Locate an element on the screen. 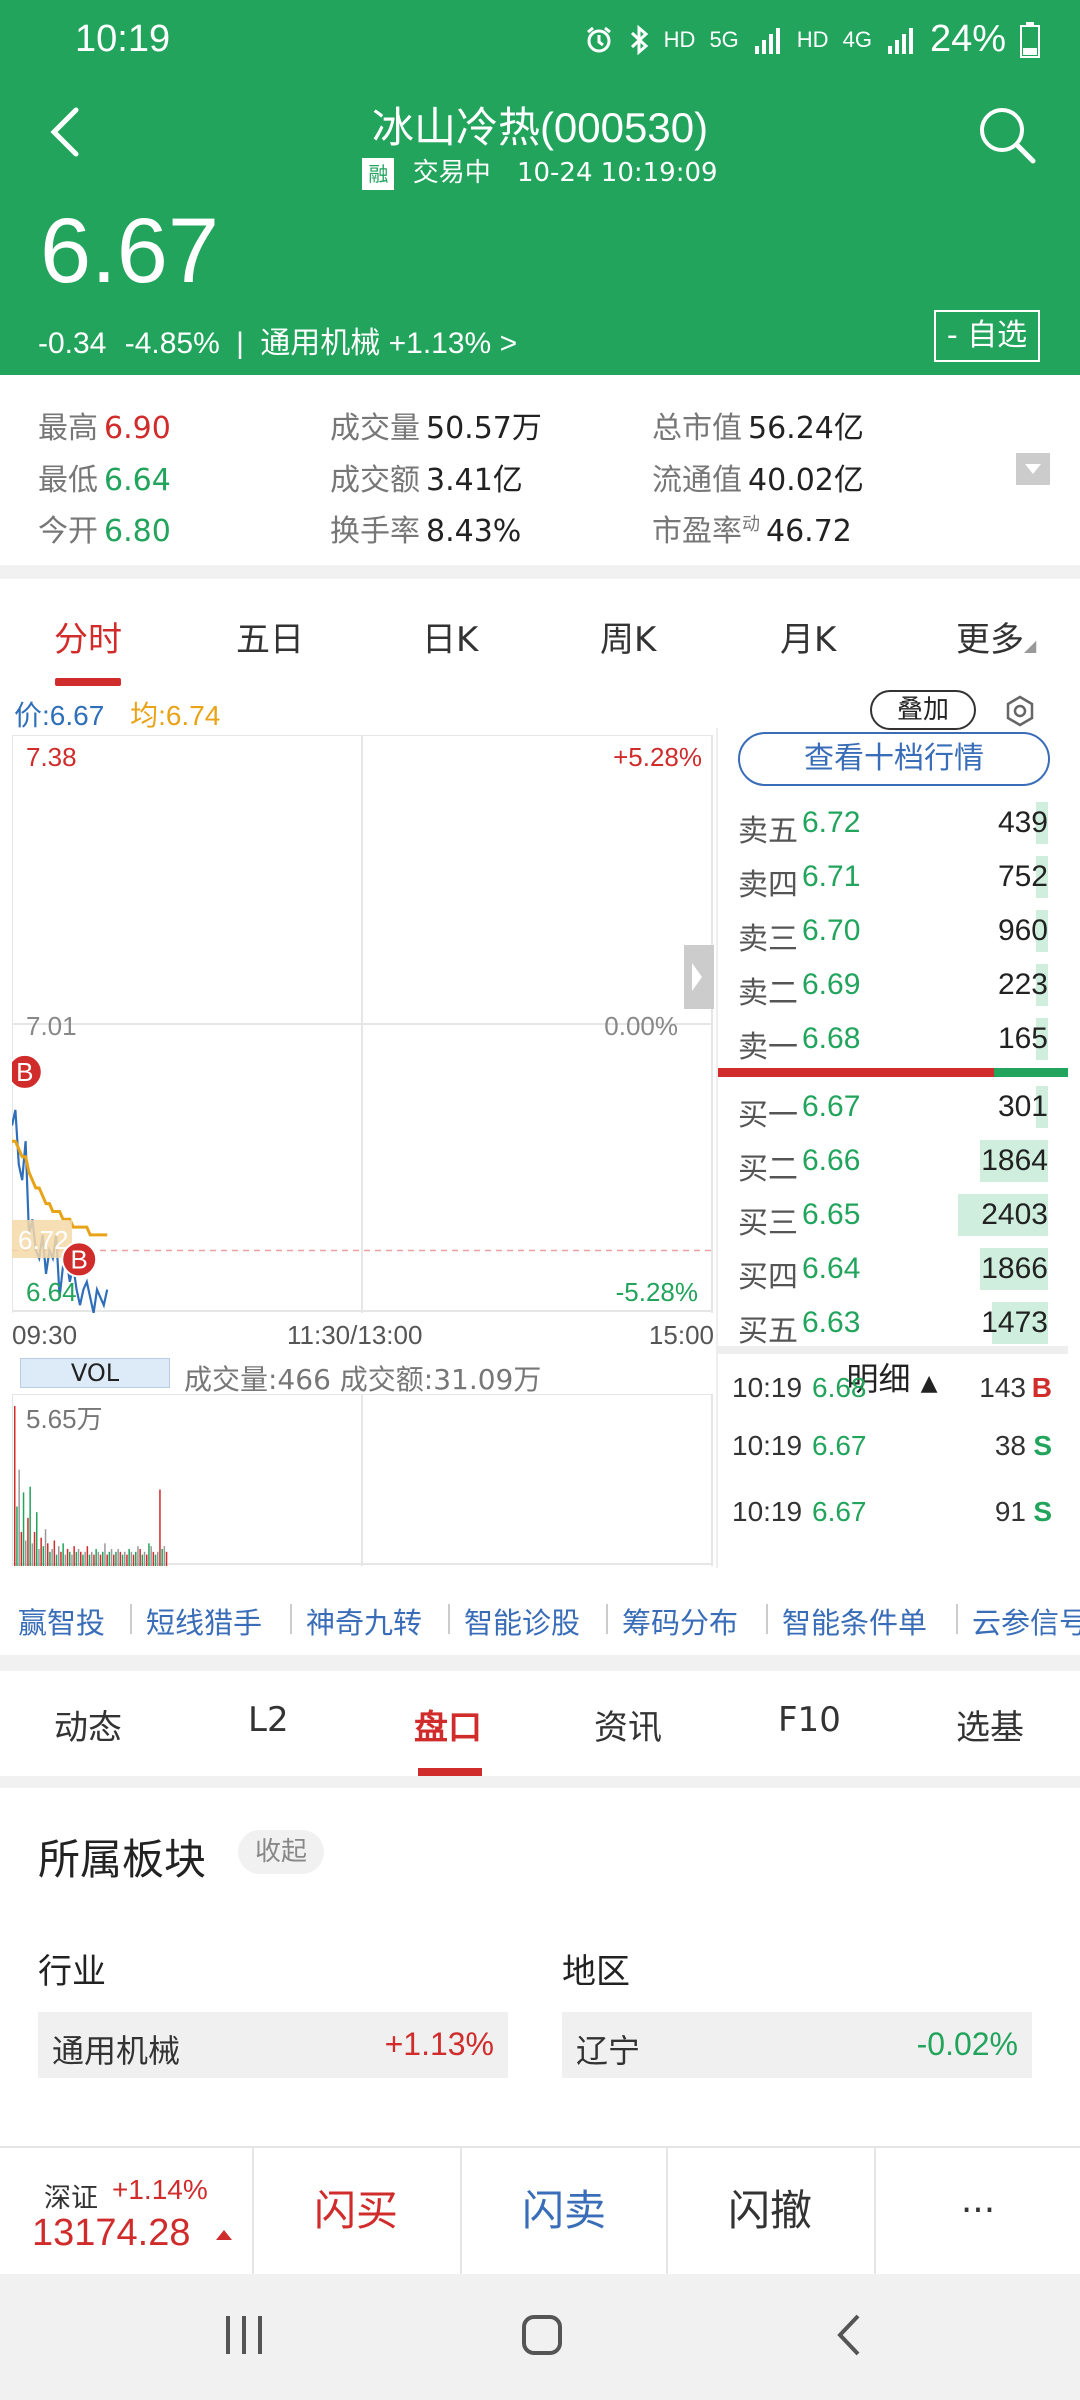  tool-link: 云参信号 is located at coordinates (1026, 1621).